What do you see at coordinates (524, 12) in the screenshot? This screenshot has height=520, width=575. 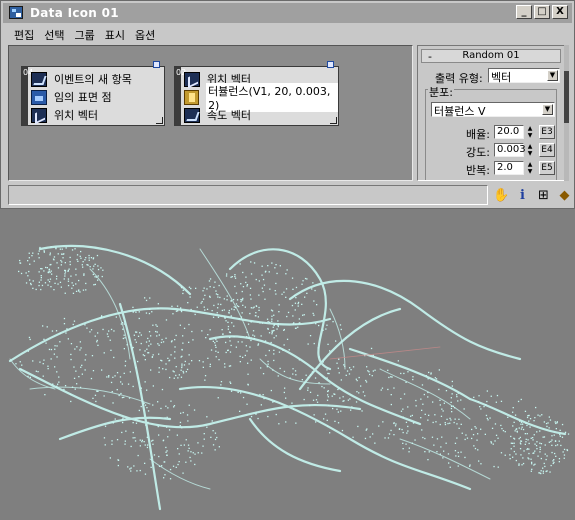 I see `minimize-button: _` at bounding box center [524, 12].